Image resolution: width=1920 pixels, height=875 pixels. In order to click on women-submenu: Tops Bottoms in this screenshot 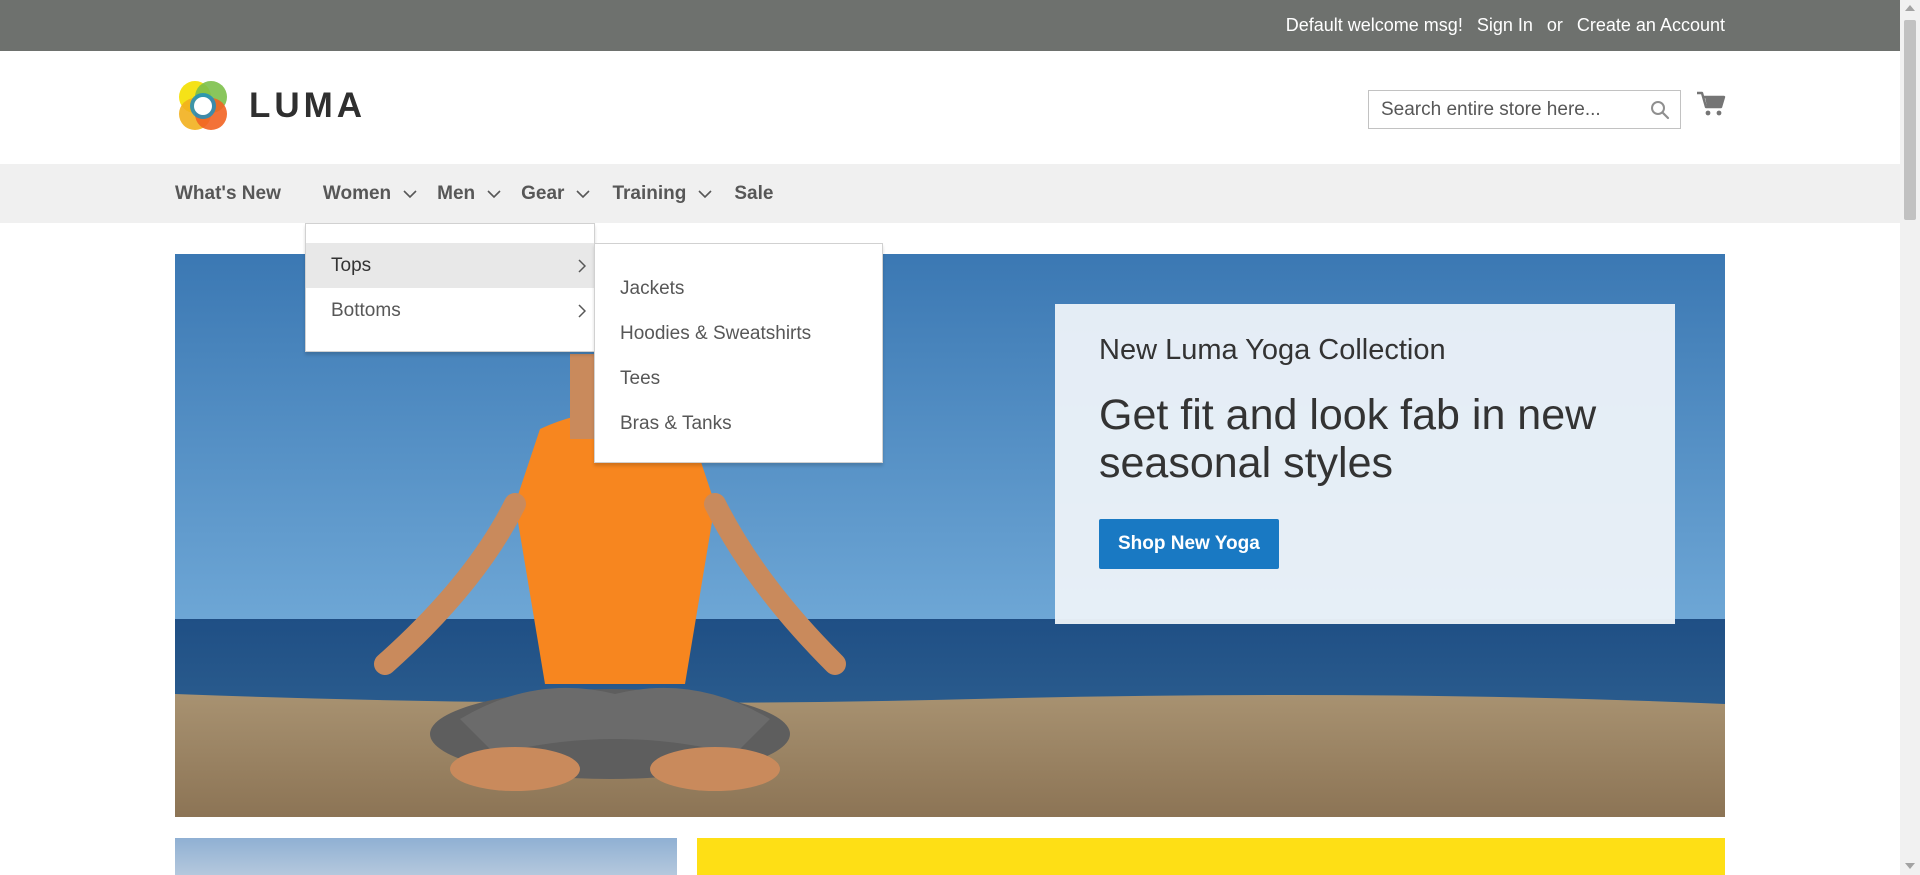, I will do `click(450, 287)`.